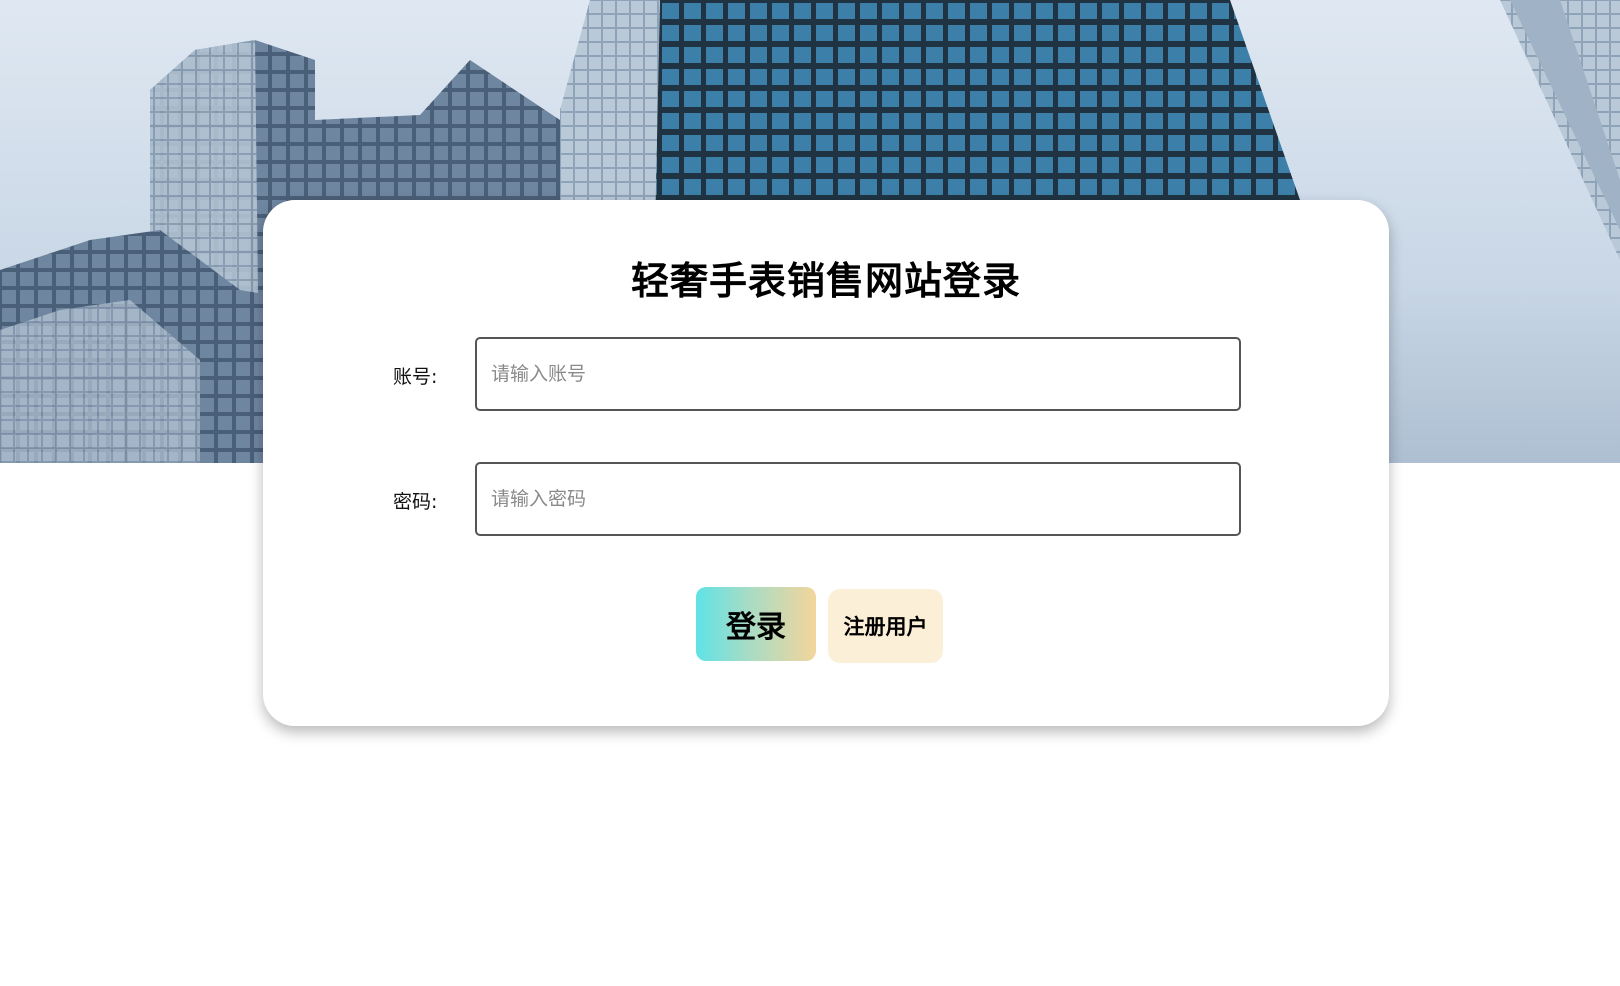 This screenshot has width=1620, height=986. What do you see at coordinates (858, 374) in the screenshot?
I see `account-input` at bounding box center [858, 374].